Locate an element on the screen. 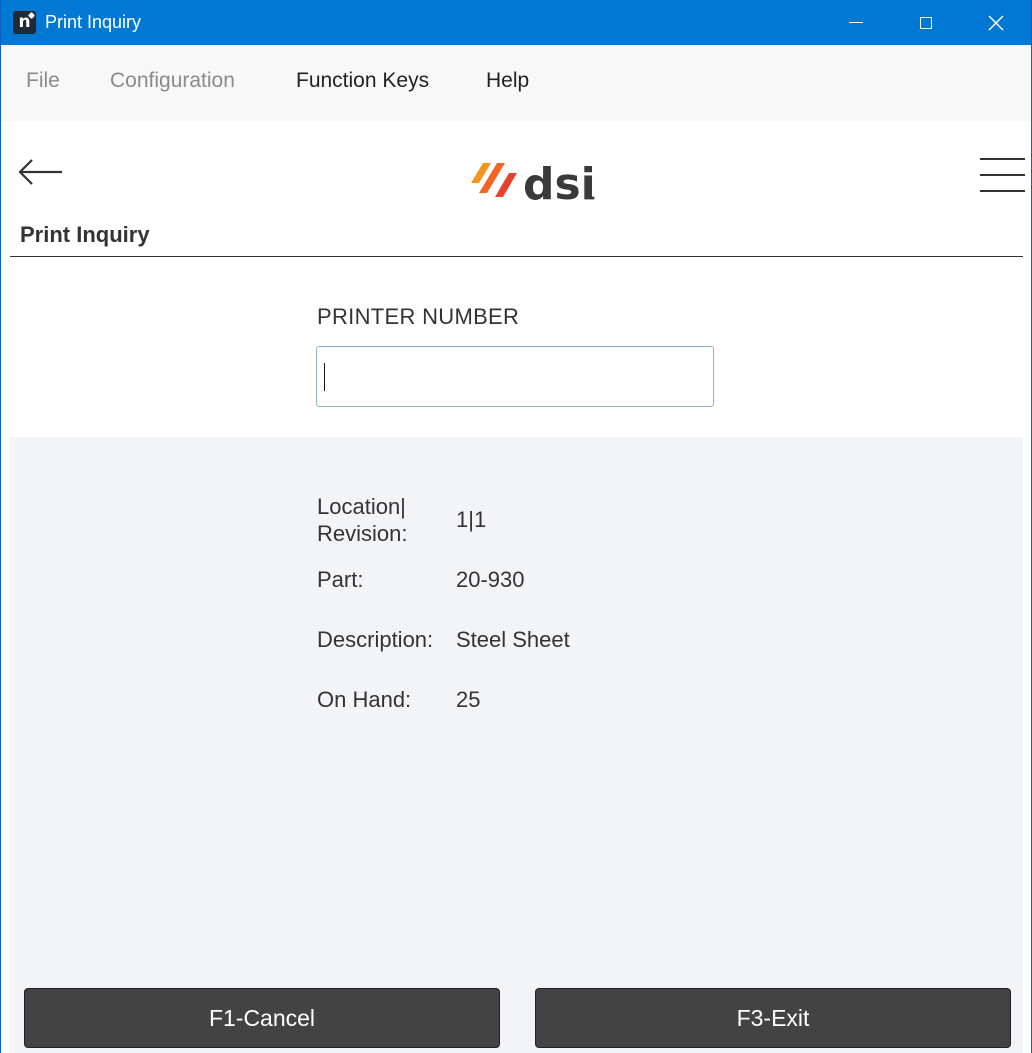 The height and width of the screenshot is (1053, 1032). f1-cancel-button: F1-Cancel is located at coordinates (262, 1018).